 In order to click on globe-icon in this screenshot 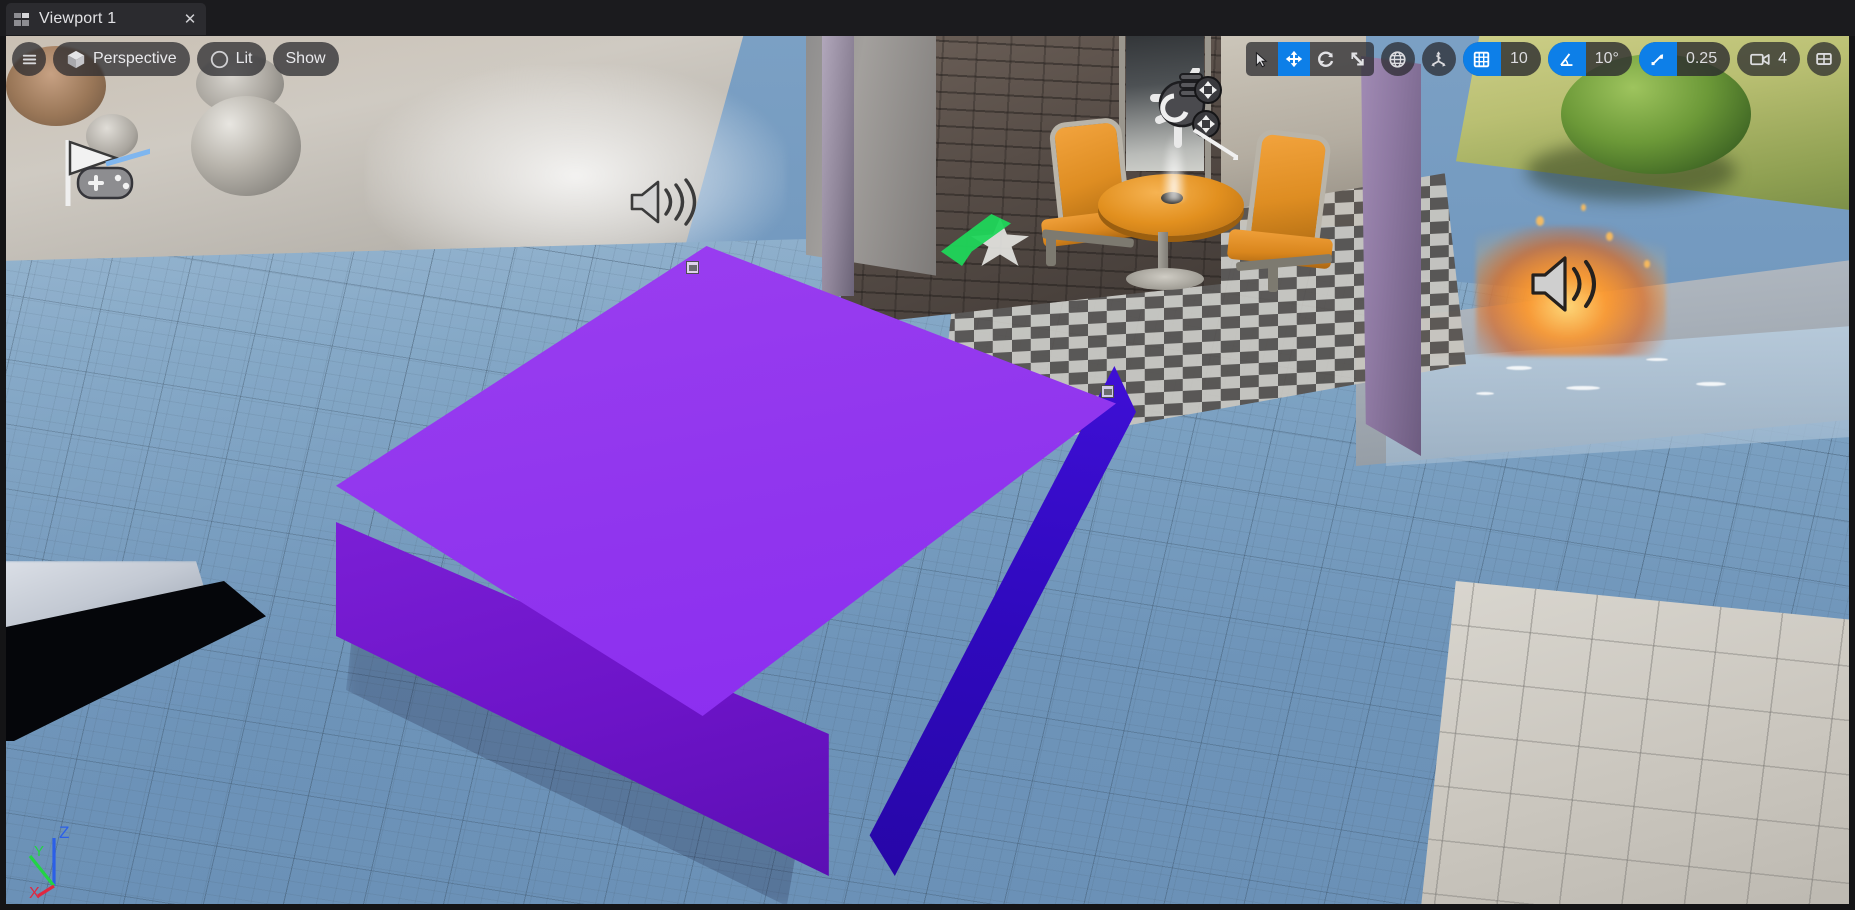, I will do `click(1397, 59)`.